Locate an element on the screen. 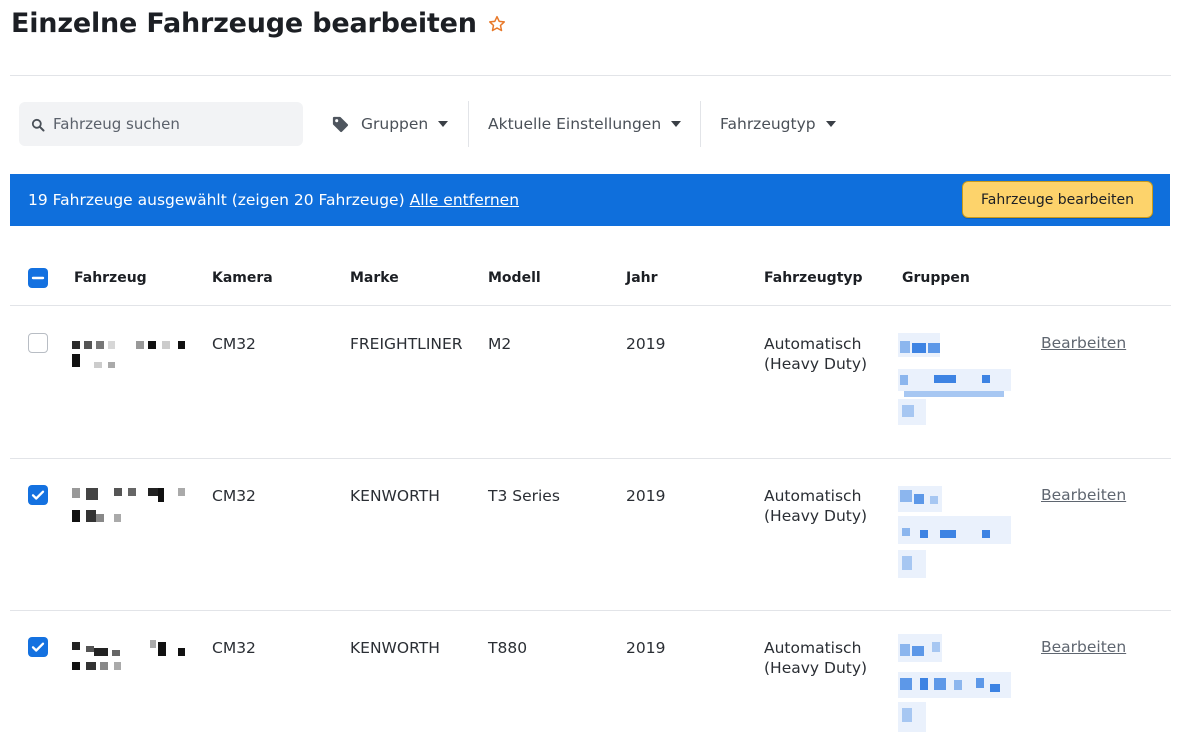 The height and width of the screenshot is (750, 1179). title-divider is located at coordinates (590, 75).